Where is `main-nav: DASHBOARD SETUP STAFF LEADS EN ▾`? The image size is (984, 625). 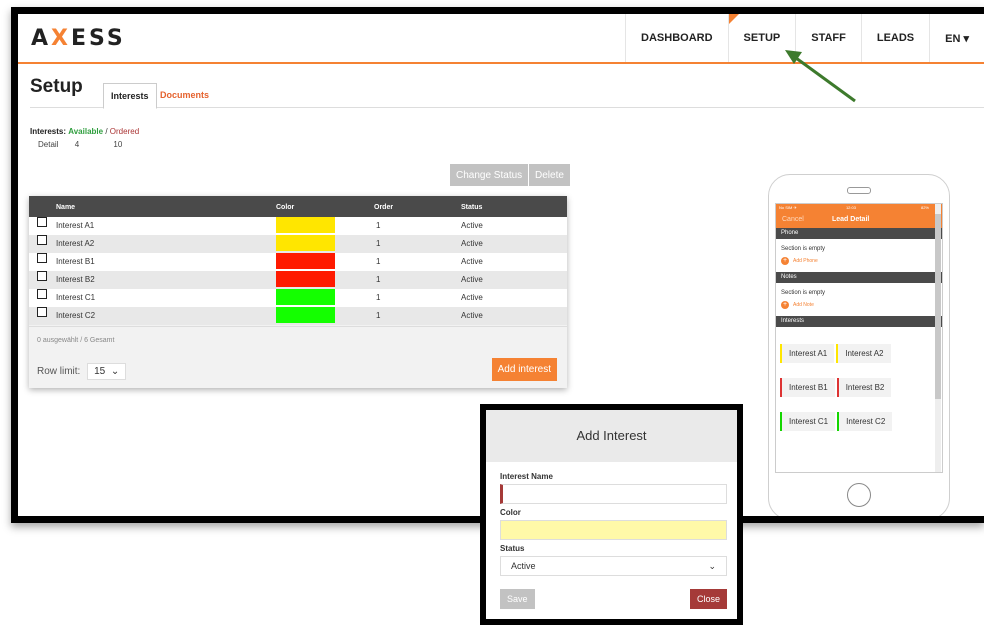 main-nav: DASHBOARD SETUP STAFF LEADS EN ▾ is located at coordinates (804, 38).